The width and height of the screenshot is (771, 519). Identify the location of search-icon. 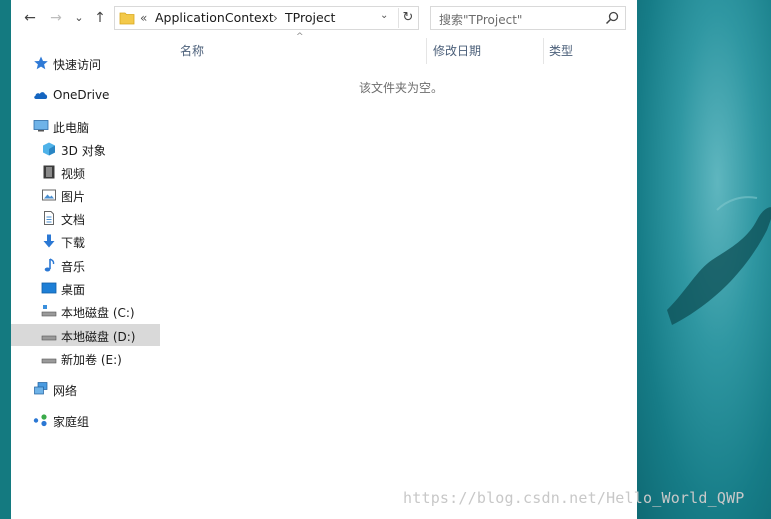
(612, 18).